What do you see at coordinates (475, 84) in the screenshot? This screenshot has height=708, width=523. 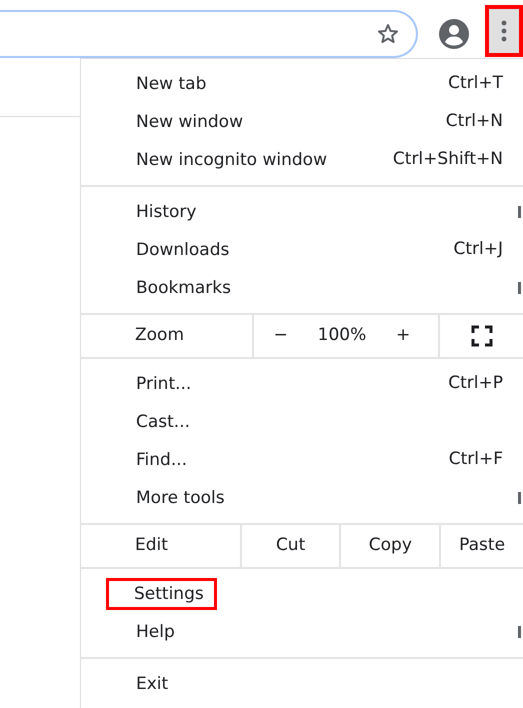 I see `shortcut-text: Ctrl+T` at bounding box center [475, 84].